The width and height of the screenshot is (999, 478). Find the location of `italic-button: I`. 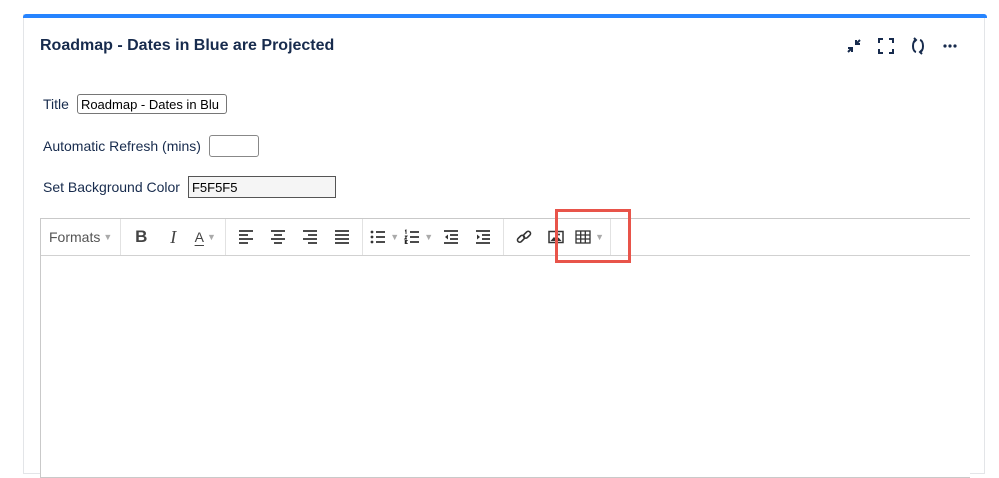

italic-button: I is located at coordinates (173, 237).